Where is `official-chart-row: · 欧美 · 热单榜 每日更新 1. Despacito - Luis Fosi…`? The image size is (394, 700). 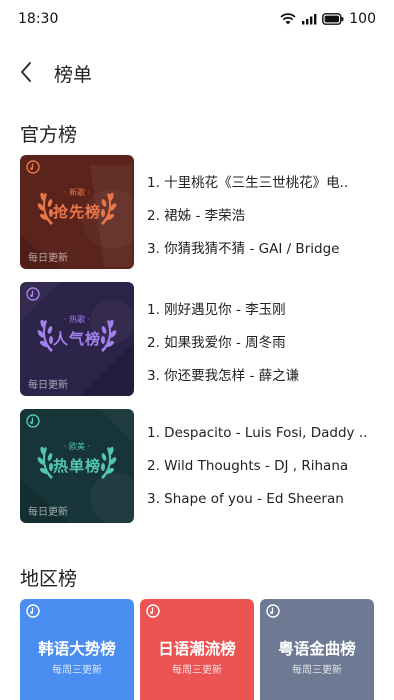 official-chart-row: · 欧美 · 热单榜 每日更新 1. Despacito - Luis Fosi… is located at coordinates (200, 466).